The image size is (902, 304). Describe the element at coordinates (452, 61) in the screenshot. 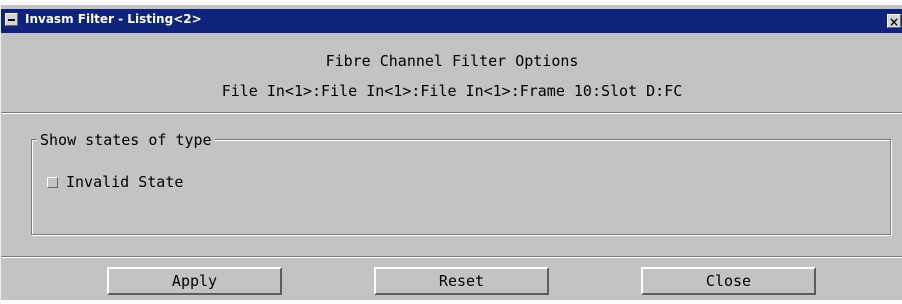

I see `dialog-heading: Fibre Channel Filter Options` at that location.